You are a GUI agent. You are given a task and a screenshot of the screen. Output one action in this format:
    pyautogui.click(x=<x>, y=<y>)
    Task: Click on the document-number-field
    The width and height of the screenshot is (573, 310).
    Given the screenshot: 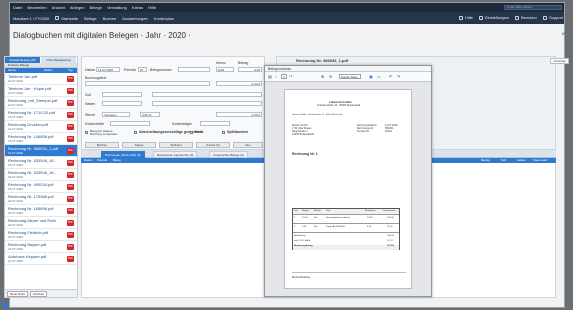 What is the action you would take?
    pyautogui.click(x=194, y=69)
    